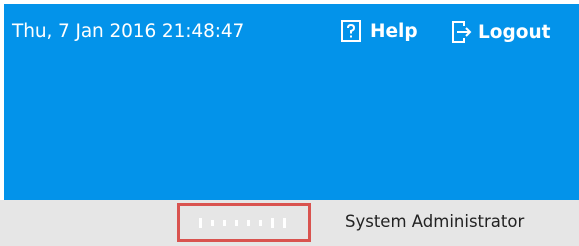 Image resolution: width=579 pixels, height=246 pixels. I want to click on user-logo-highlight, so click(244, 222).